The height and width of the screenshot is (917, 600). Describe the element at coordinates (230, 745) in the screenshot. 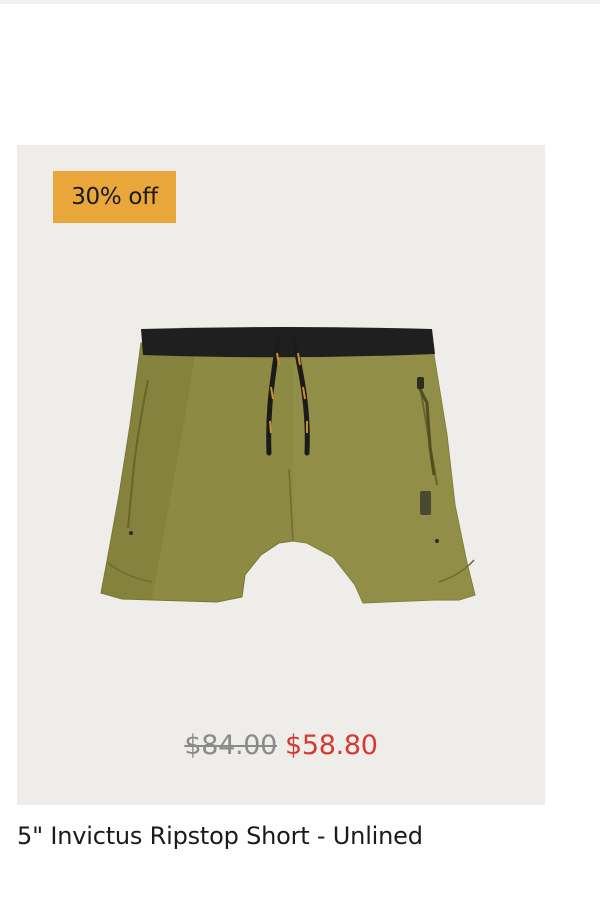

I see `original-price: $84.00` at that location.